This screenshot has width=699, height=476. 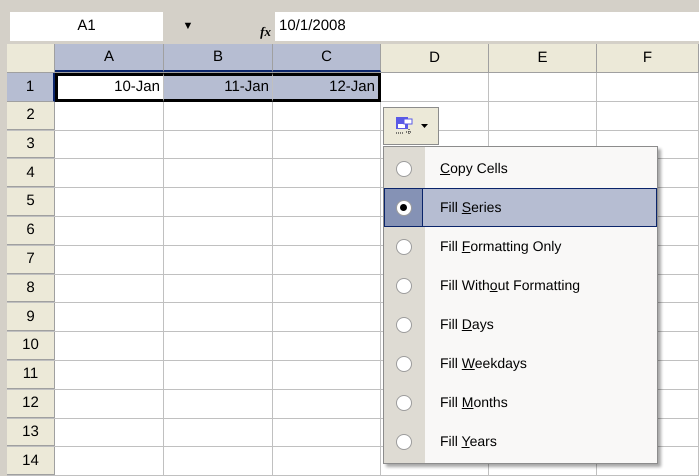 I want to click on row-header: 12, so click(x=31, y=404).